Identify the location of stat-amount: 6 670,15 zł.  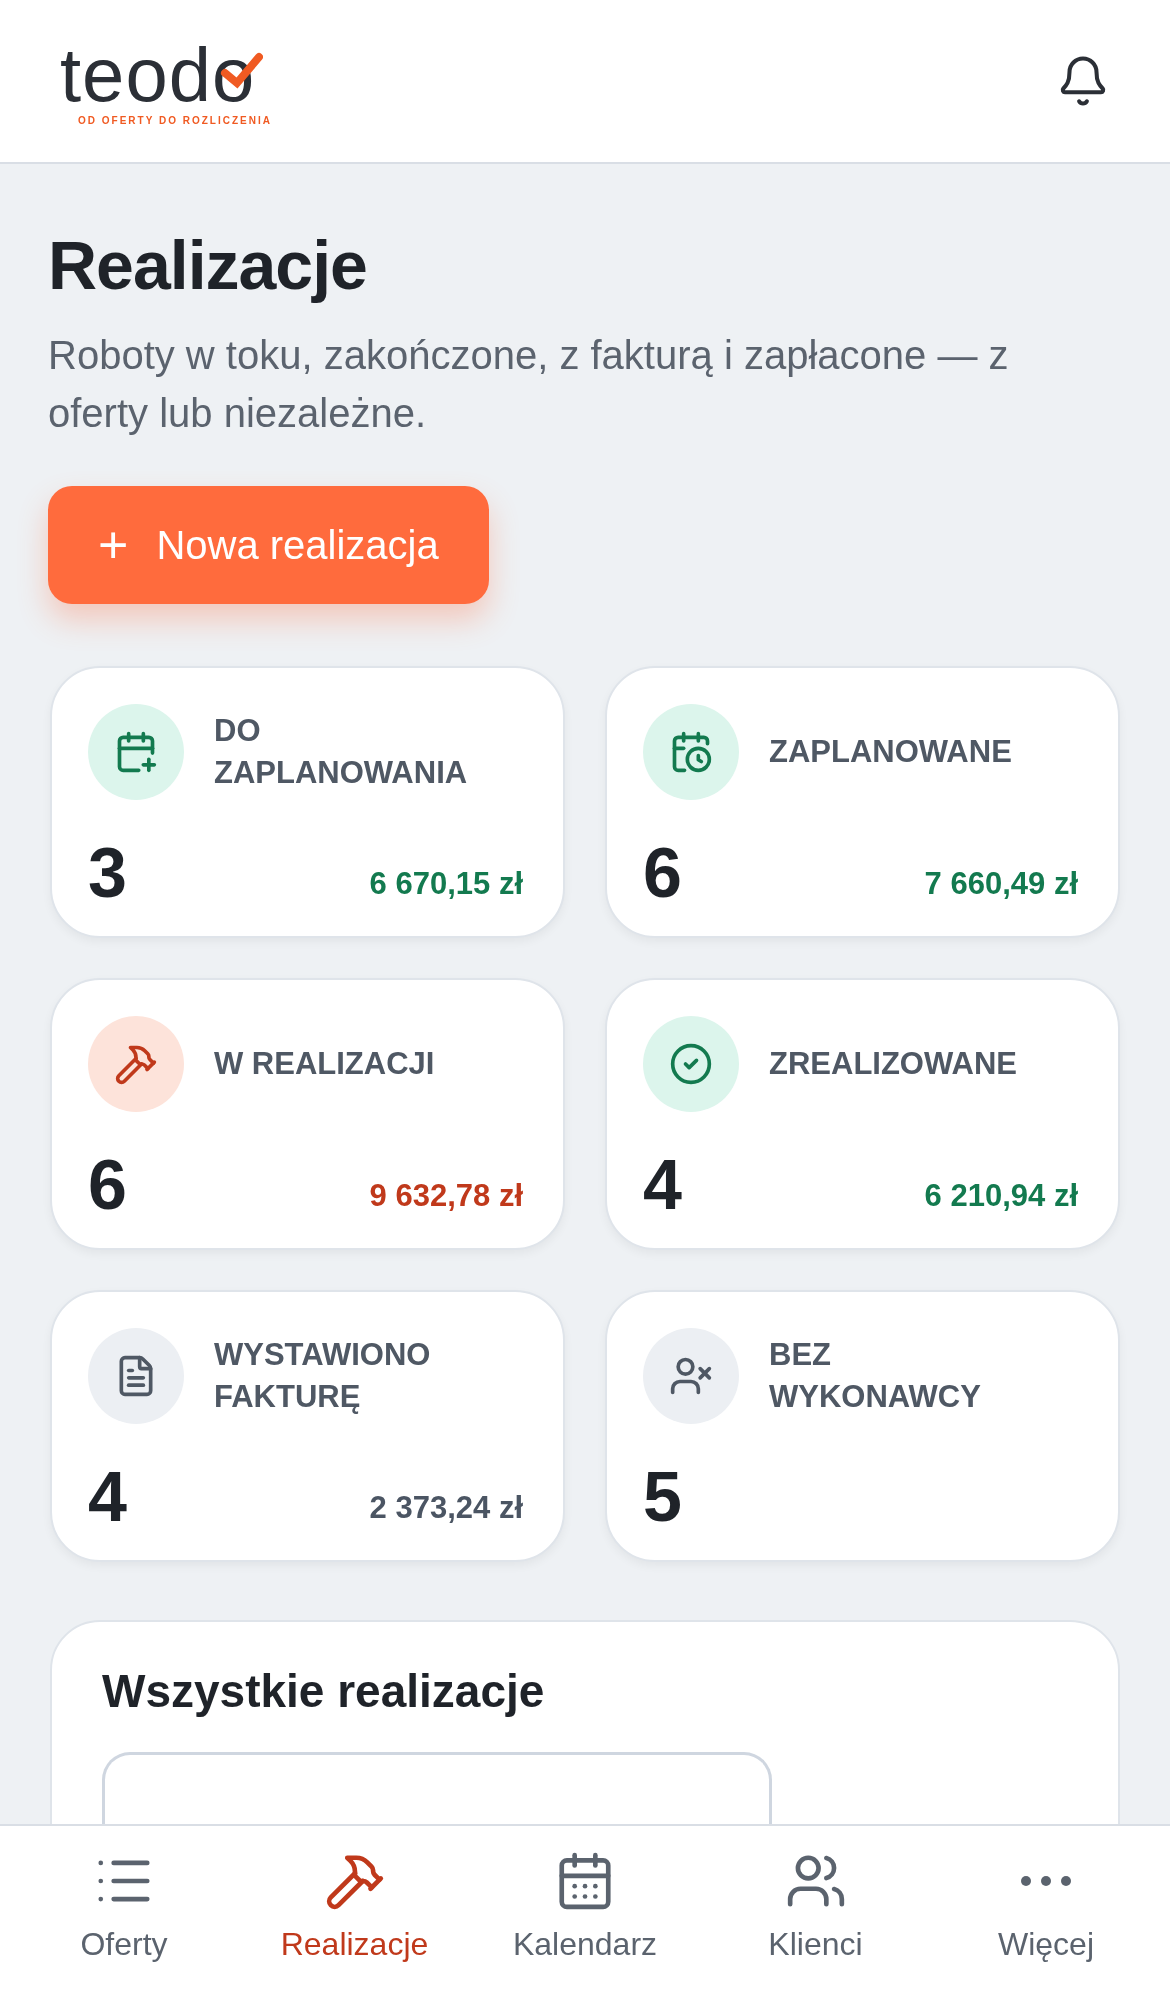
(446, 884).